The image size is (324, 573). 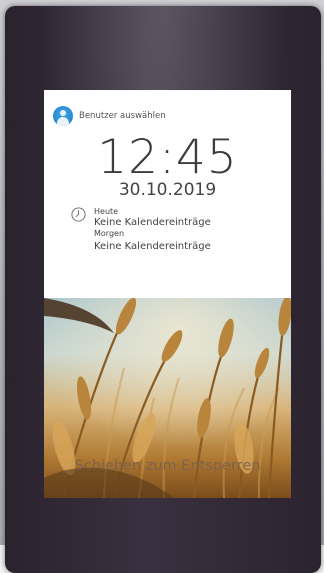 What do you see at coordinates (152, 222) in the screenshot?
I see `calendar-today-entry: Keine Kalendereinträge` at bounding box center [152, 222].